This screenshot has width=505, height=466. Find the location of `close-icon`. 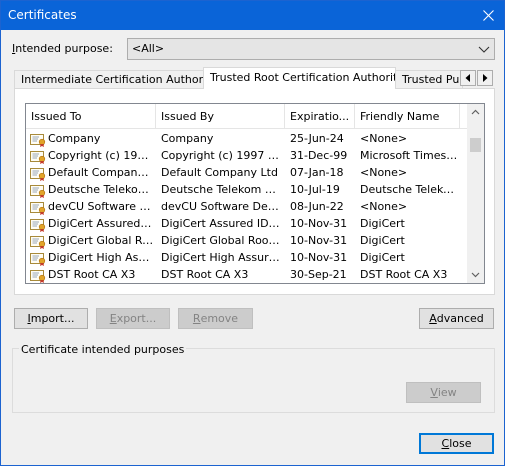

close-icon is located at coordinates (488, 15).